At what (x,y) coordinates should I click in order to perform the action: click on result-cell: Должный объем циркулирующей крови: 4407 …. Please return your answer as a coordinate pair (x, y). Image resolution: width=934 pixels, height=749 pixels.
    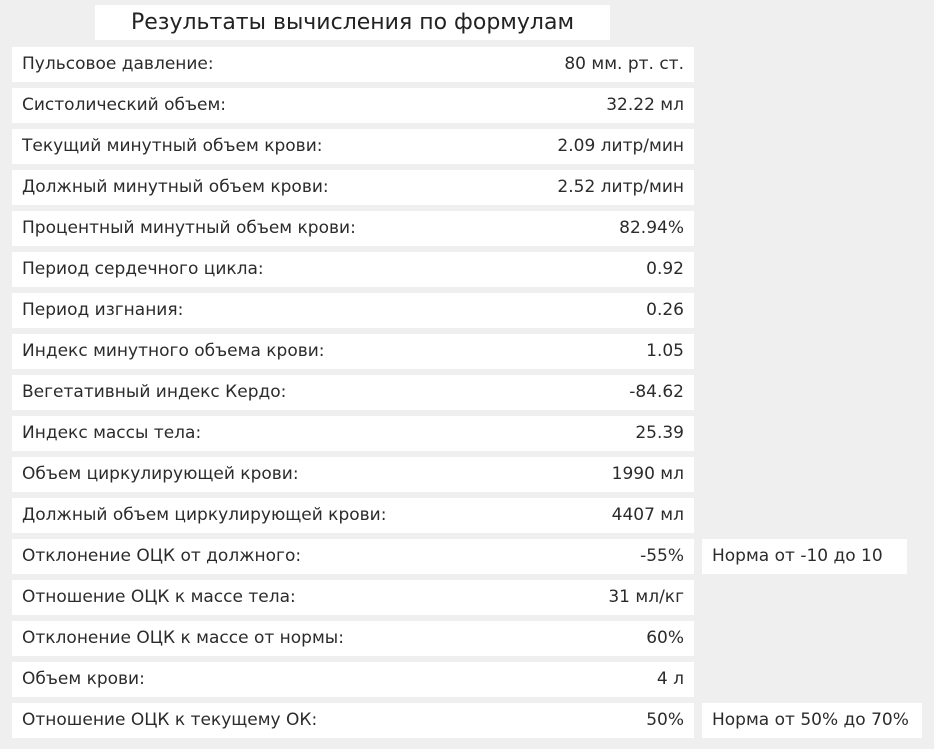
    Looking at the image, I should click on (353, 515).